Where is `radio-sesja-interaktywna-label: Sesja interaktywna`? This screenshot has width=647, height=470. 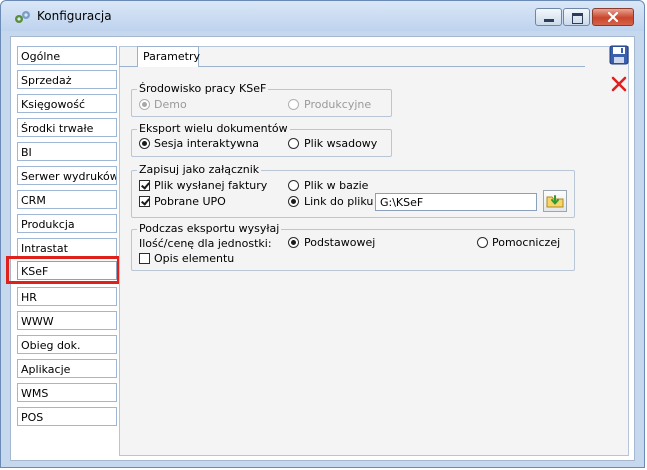
radio-sesja-interaktywna-label: Sesja interaktywna is located at coordinates (207, 143).